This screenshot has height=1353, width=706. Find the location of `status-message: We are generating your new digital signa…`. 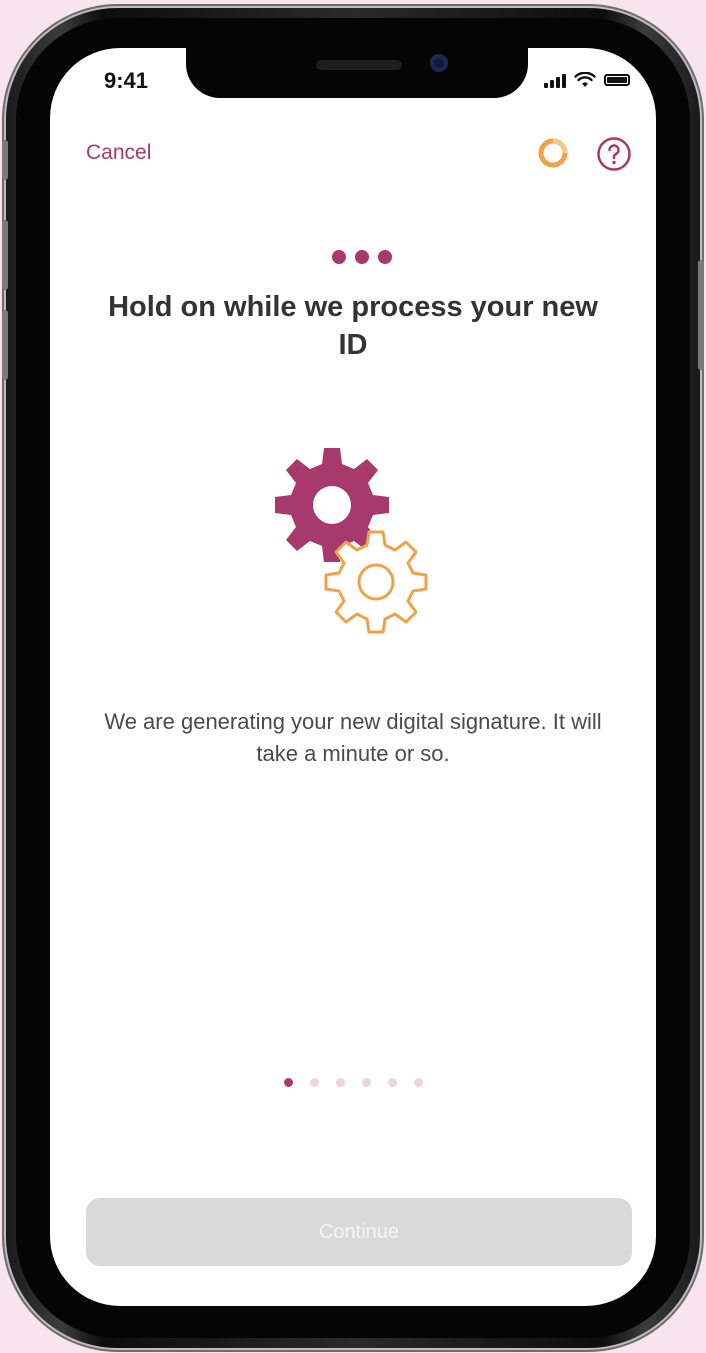

status-message: We are generating your new digital signa… is located at coordinates (353, 737).